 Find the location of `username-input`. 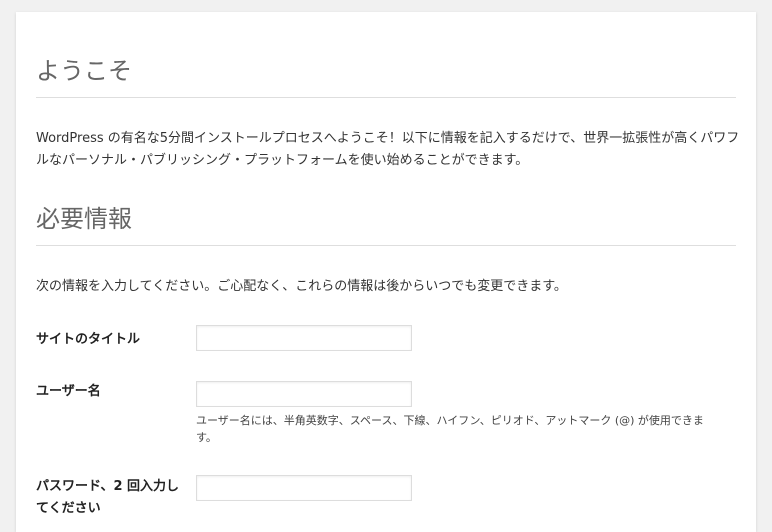

username-input is located at coordinates (304, 394).